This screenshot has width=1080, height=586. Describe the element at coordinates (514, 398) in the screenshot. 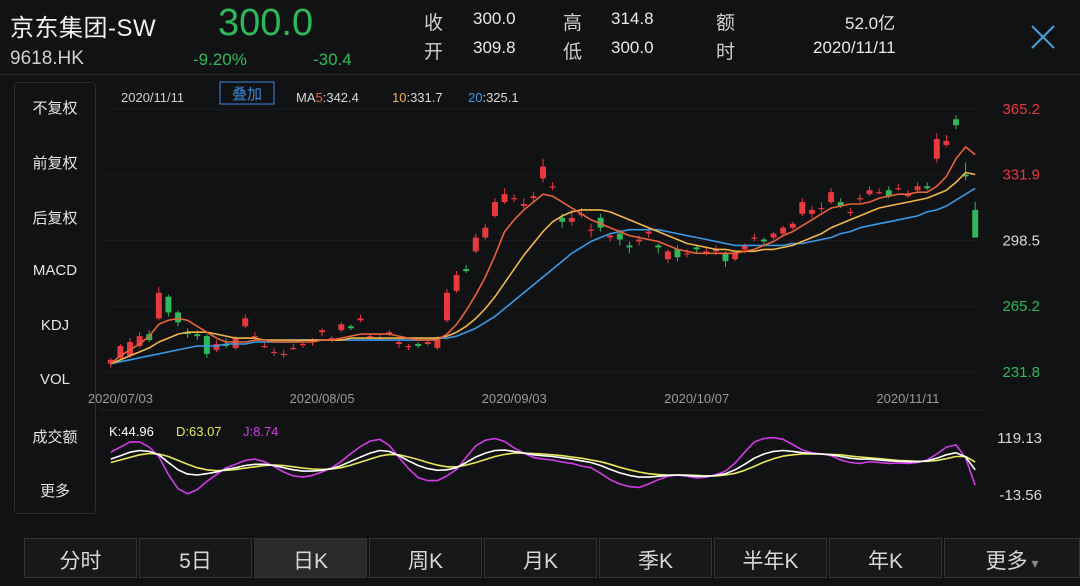

I see `date-tick-label: 2020/09/03` at that location.